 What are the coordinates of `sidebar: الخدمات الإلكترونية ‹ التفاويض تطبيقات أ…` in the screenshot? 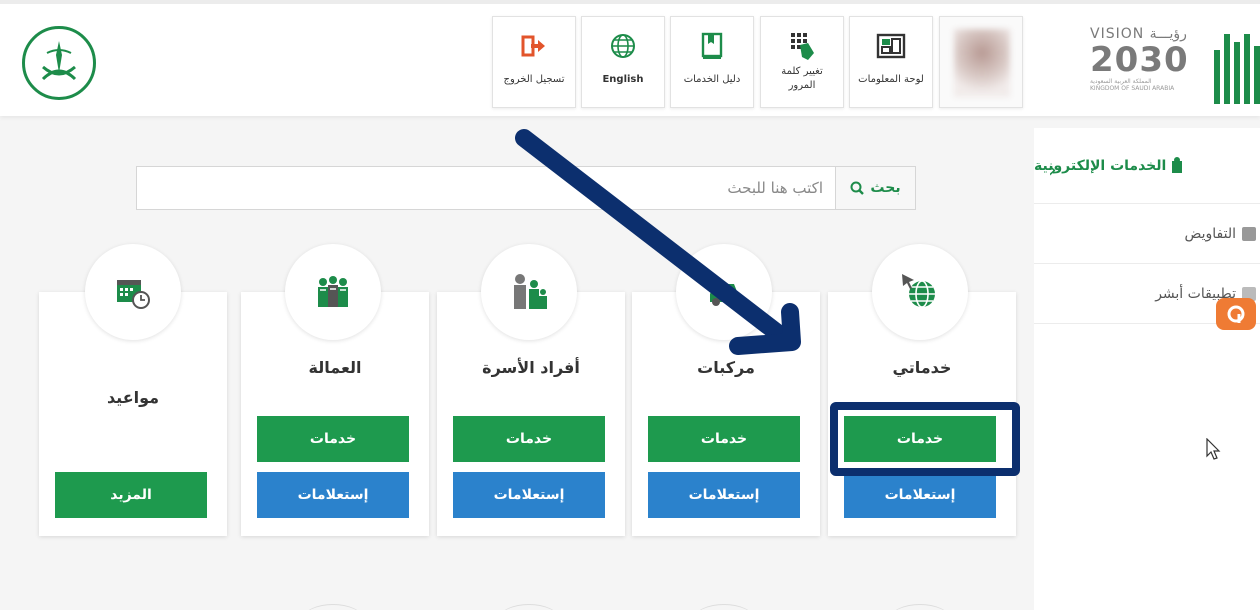 It's located at (1147, 369).